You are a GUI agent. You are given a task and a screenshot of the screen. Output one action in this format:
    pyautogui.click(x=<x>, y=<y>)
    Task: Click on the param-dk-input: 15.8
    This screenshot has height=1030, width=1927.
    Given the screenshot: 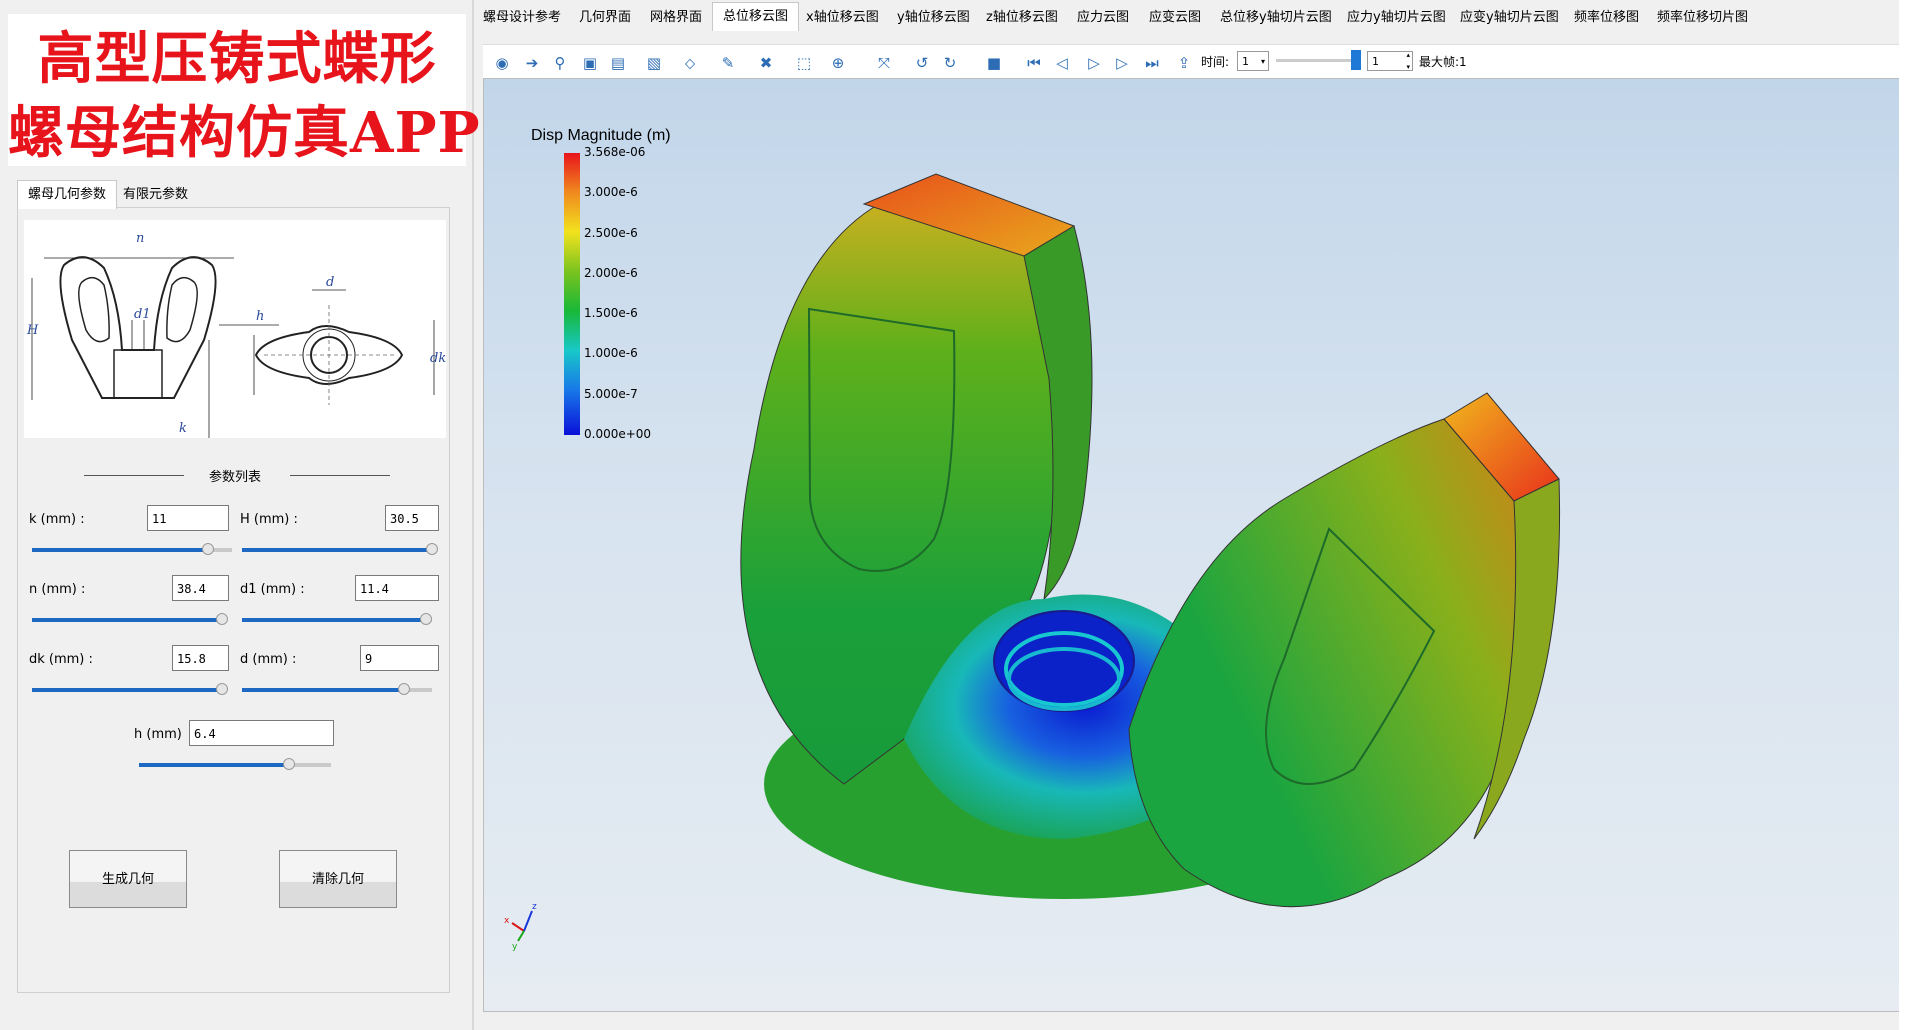 What is the action you would take?
    pyautogui.click(x=200, y=658)
    